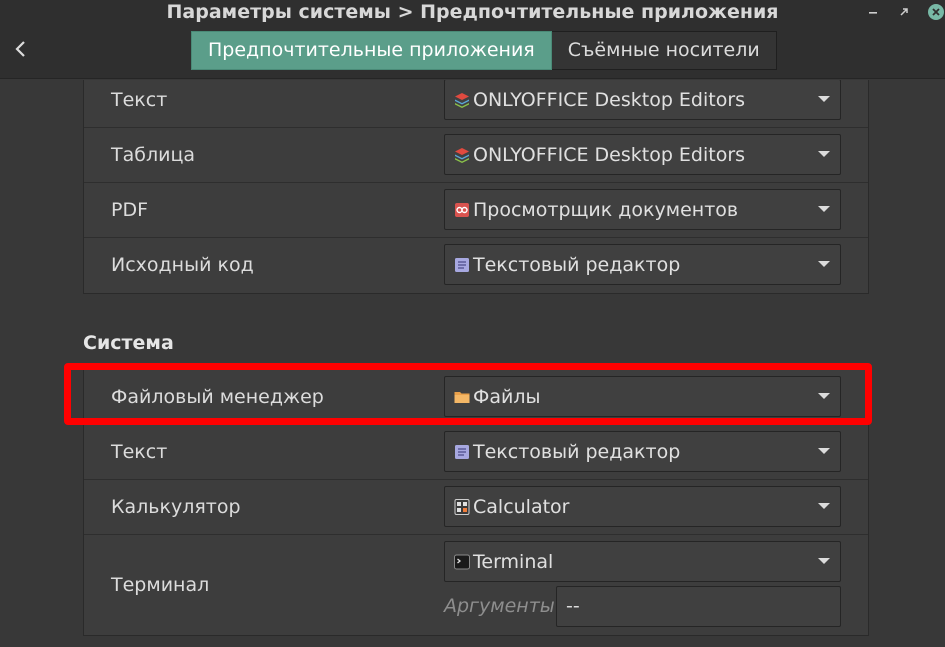 Image resolution: width=945 pixels, height=647 pixels. What do you see at coordinates (153, 155) in the screenshot?
I see `row-label: Таблица` at bounding box center [153, 155].